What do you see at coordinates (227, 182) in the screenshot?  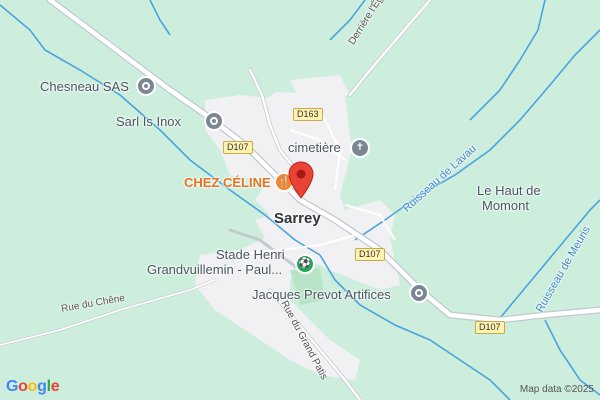 I see `label-chez-celine: CHEZ CÉLINE` at bounding box center [227, 182].